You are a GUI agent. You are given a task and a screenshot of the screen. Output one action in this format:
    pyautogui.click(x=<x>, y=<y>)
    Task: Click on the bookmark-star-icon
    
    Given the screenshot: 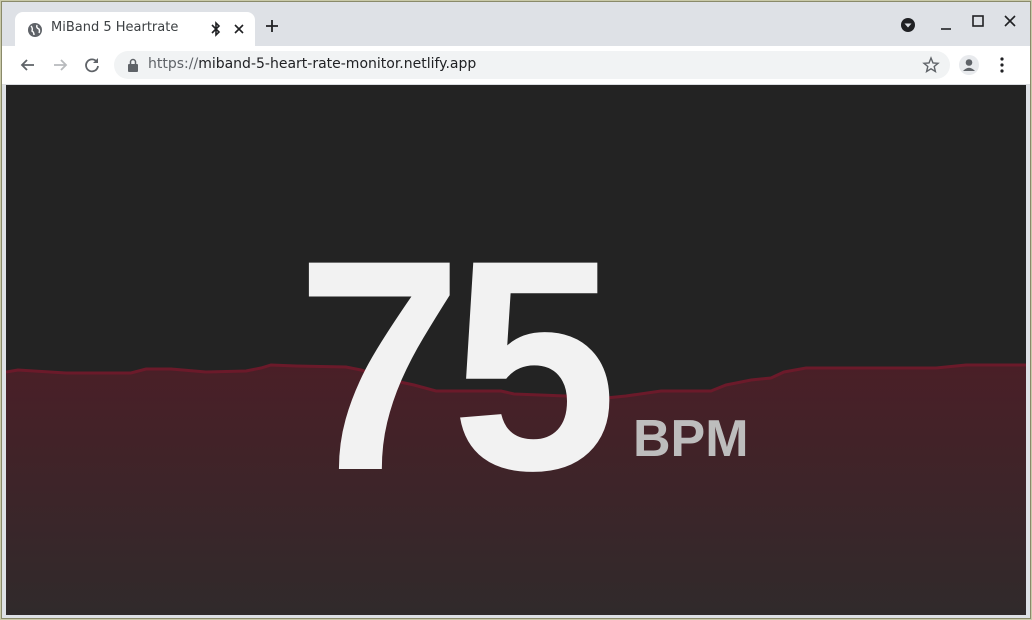 What is the action you would take?
    pyautogui.click(x=931, y=65)
    